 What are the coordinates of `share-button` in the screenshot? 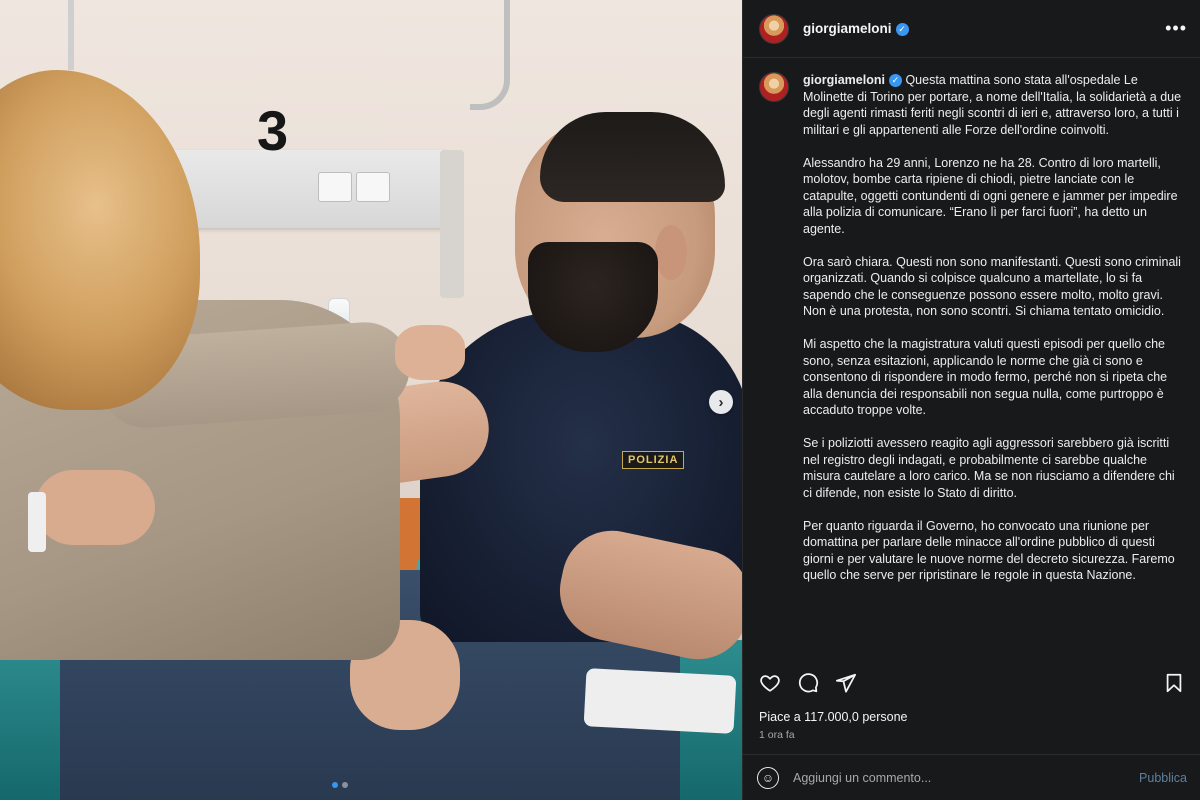 It's located at (846, 683).